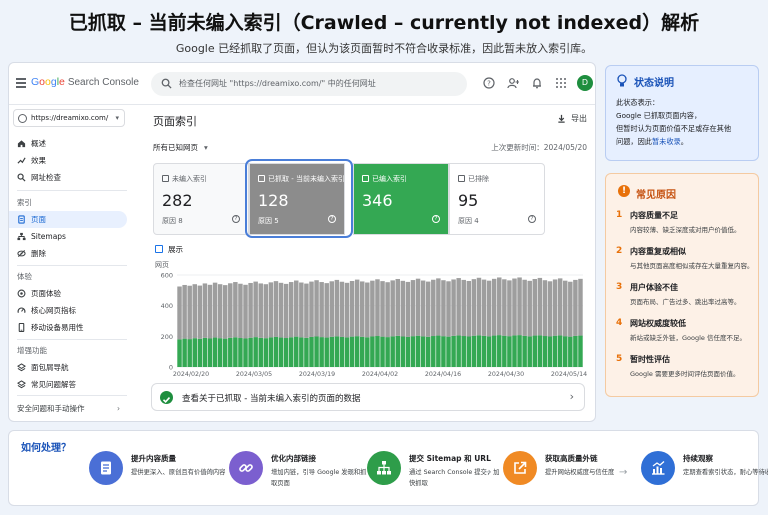  I want to click on property-selector: https://dreamixo.com/ ▾, so click(69, 118).